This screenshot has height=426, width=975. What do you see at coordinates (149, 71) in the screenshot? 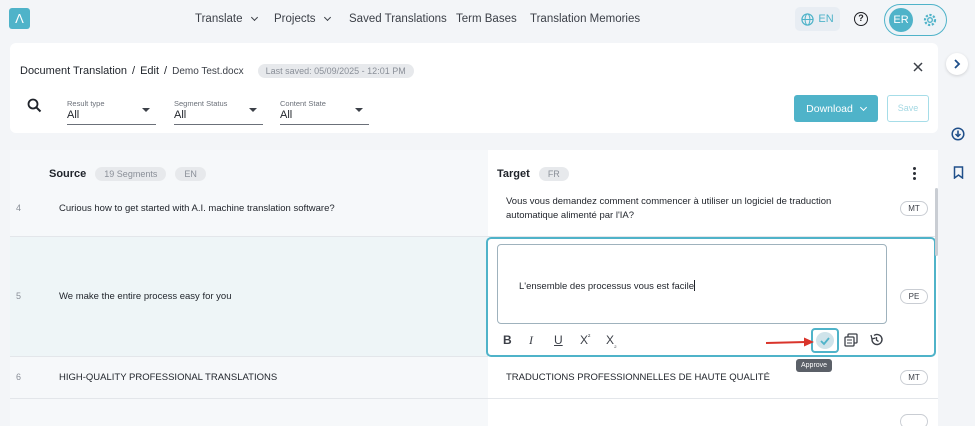
I see `breadcrumb-action: Edit` at bounding box center [149, 71].